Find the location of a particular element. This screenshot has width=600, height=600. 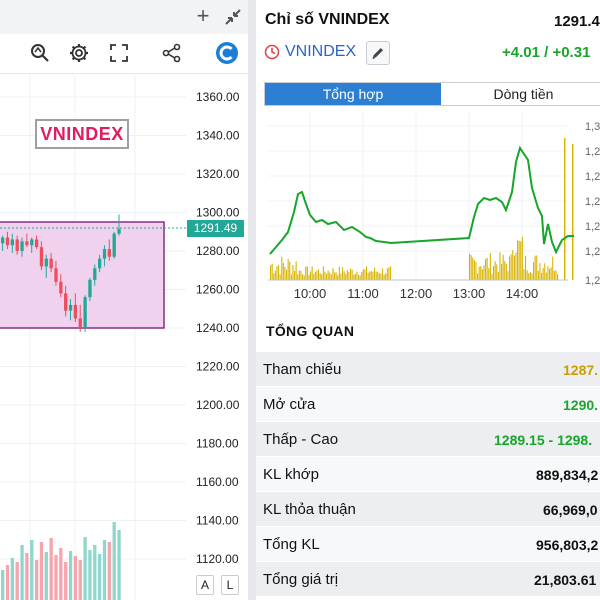

stat-label: Mở cửa is located at coordinates (289, 404).